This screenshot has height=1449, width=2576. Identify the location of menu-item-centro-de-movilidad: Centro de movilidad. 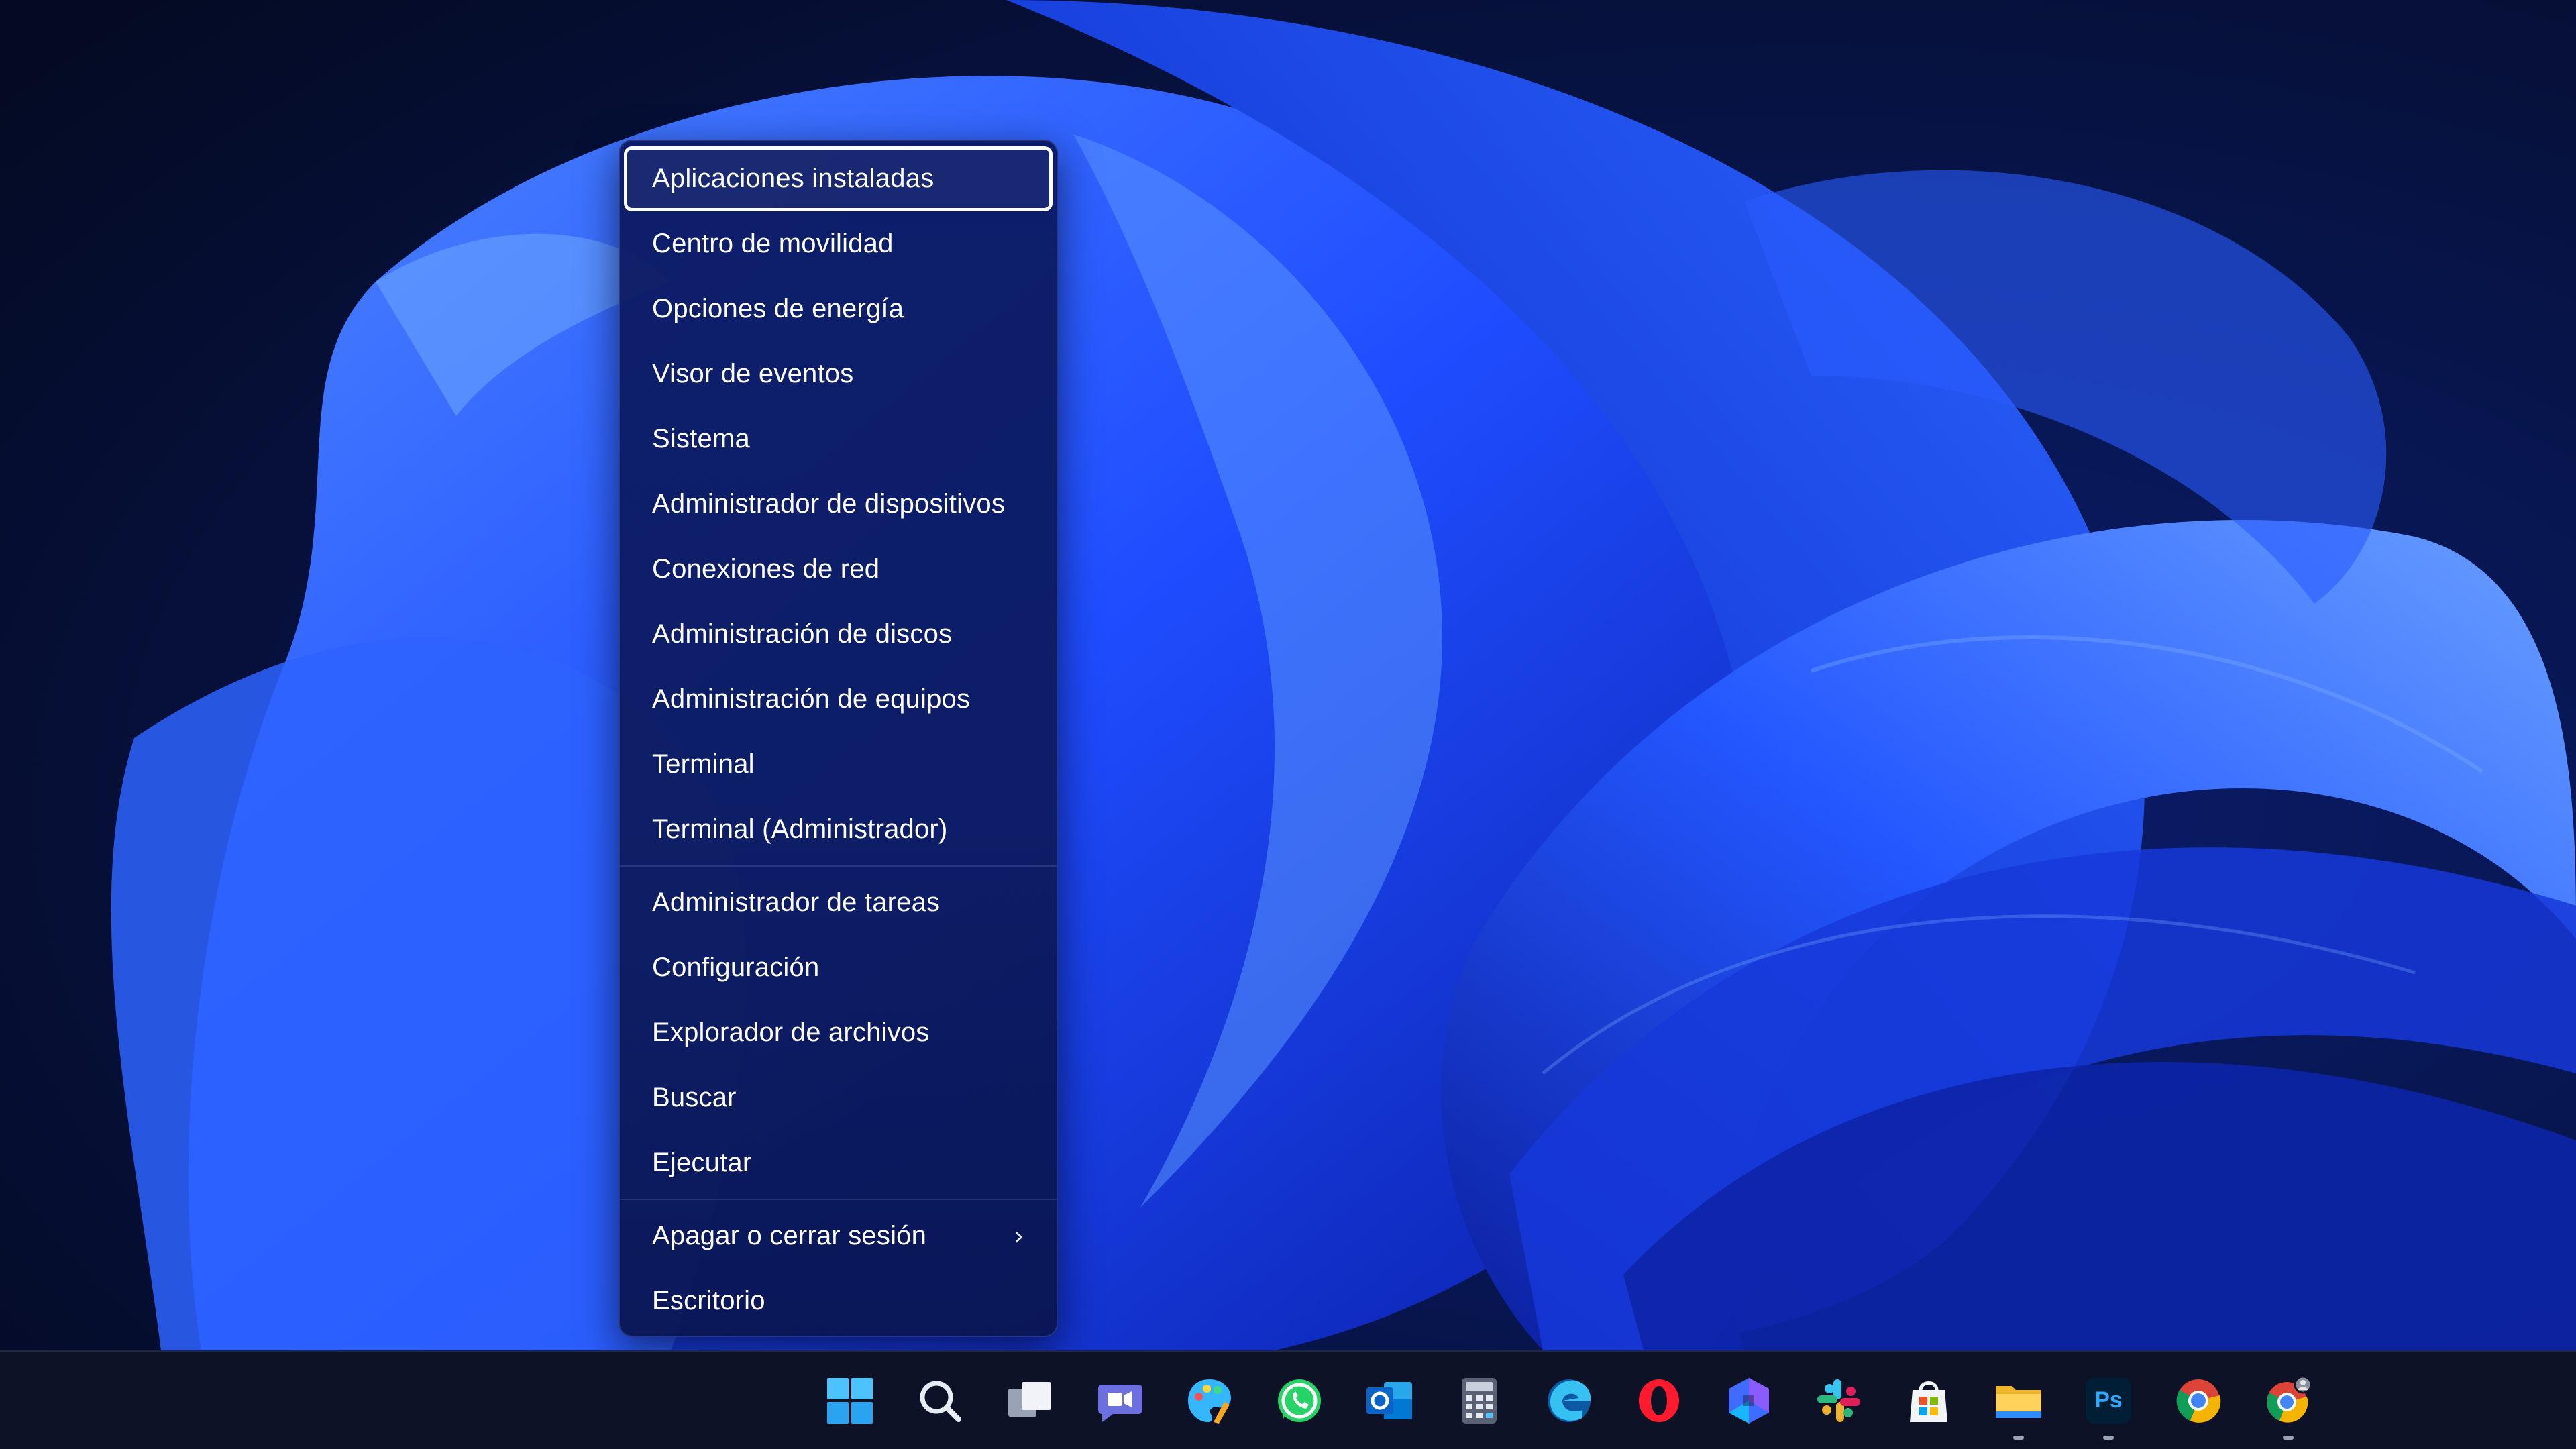
(838, 243).